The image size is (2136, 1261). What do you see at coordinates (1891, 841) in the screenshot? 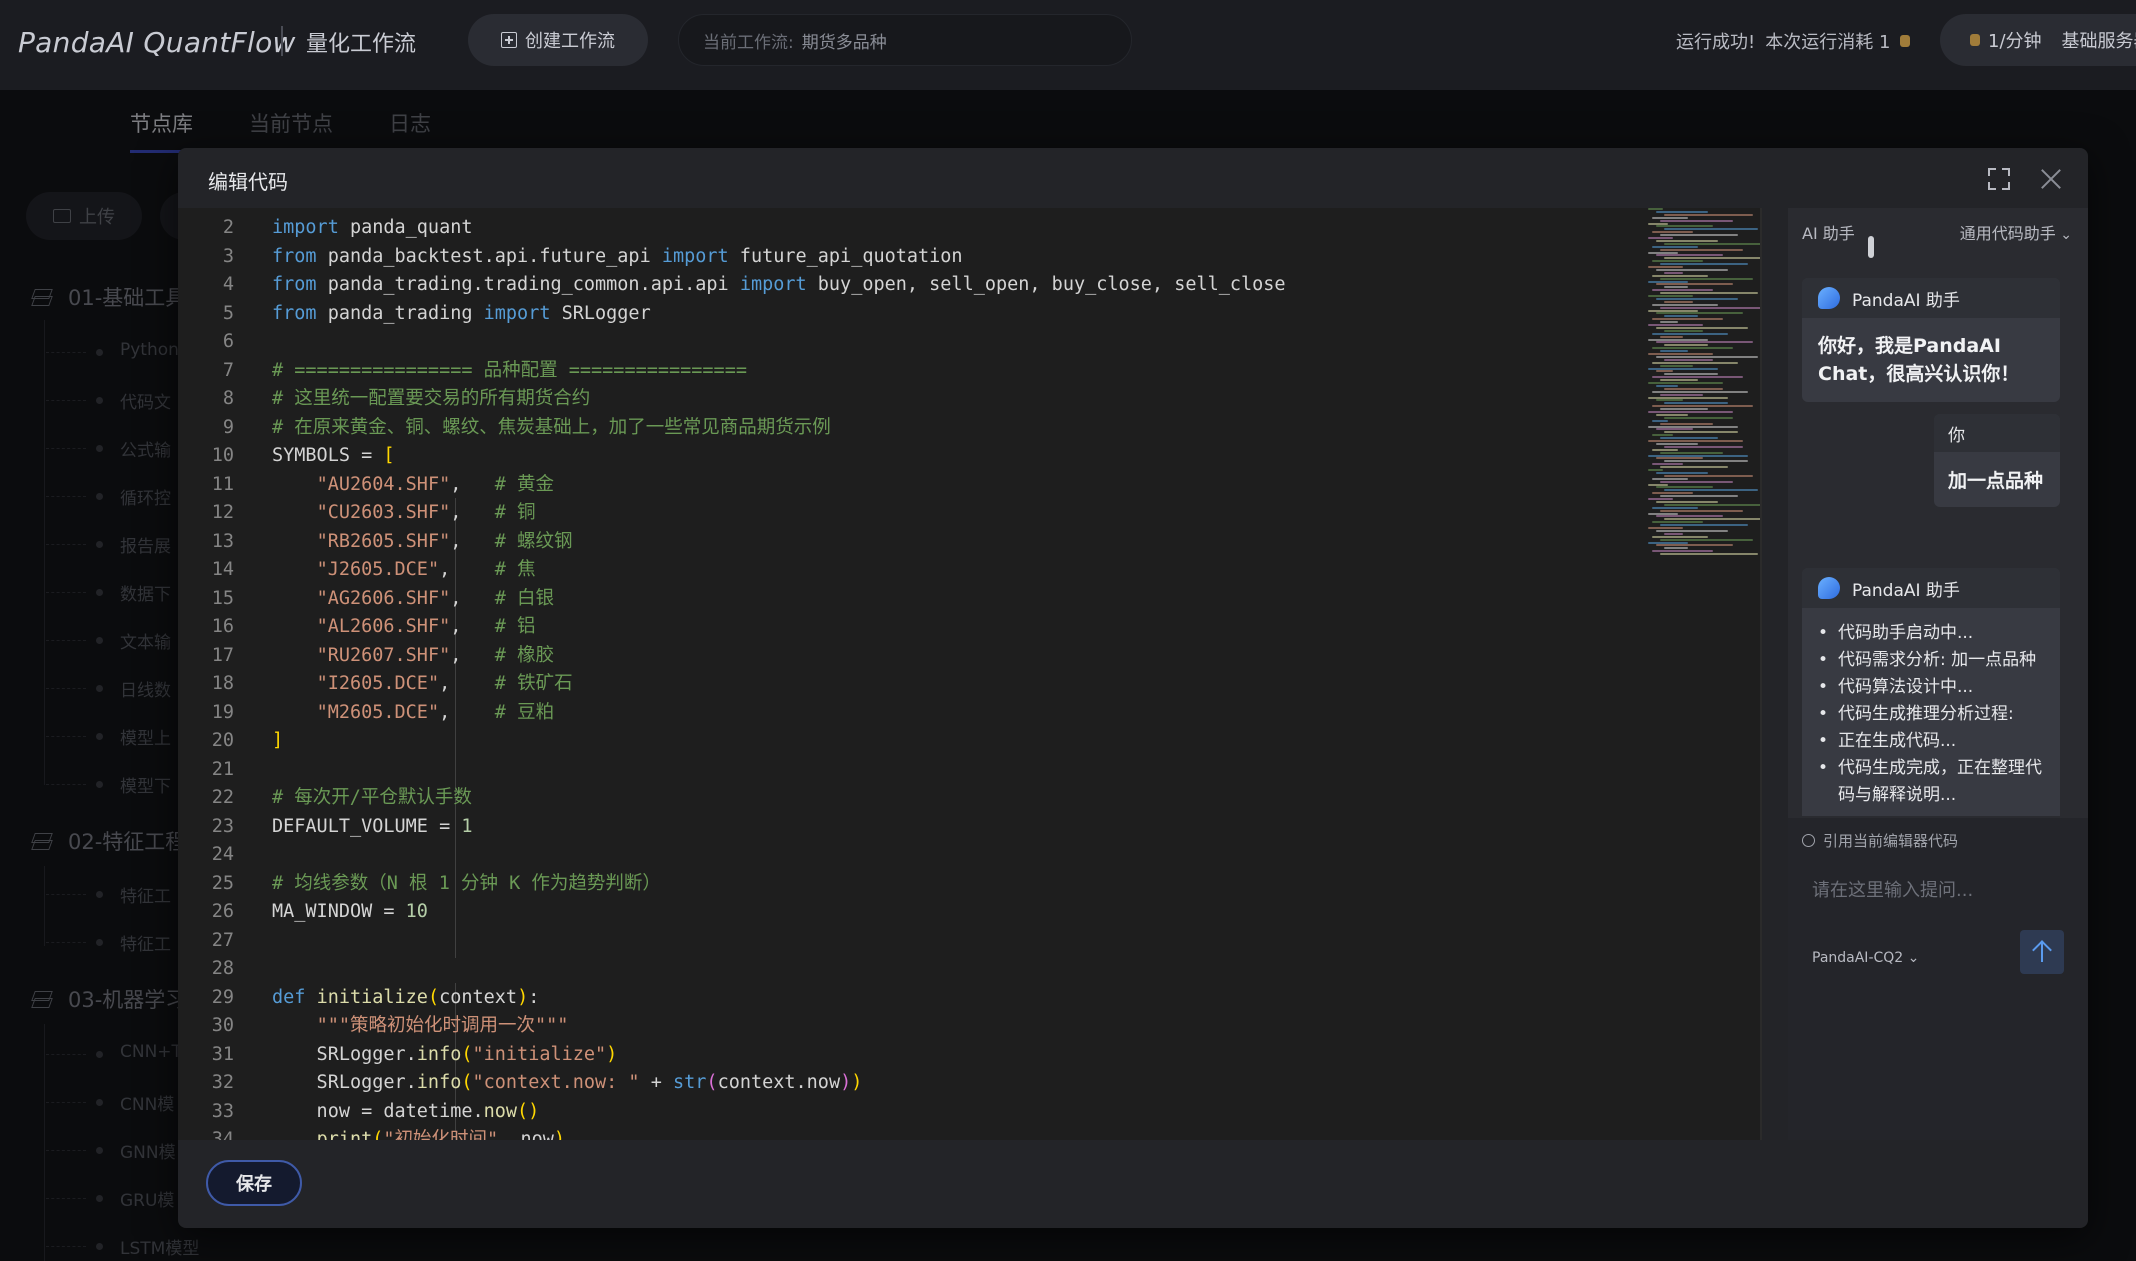
I see `reference-label: 引用当前编辑器代码` at bounding box center [1891, 841].